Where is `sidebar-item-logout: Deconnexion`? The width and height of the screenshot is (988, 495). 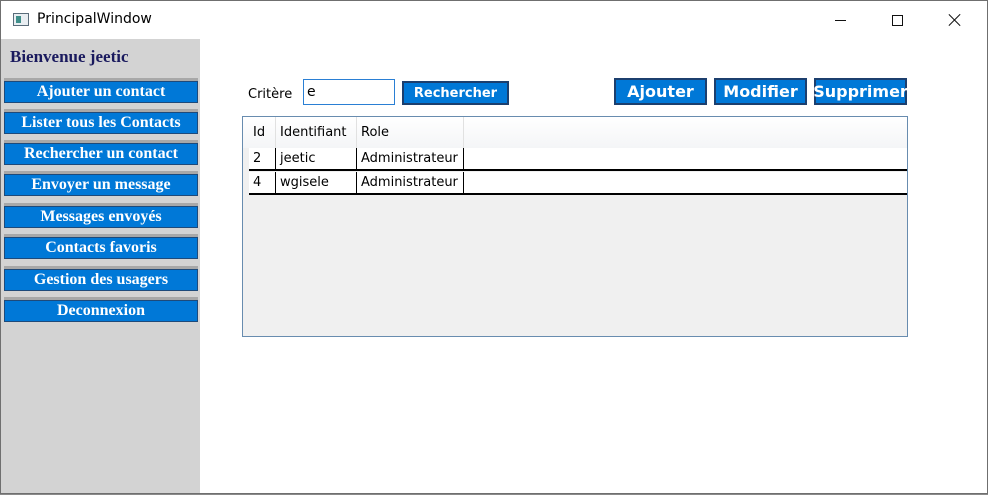
sidebar-item-logout: Deconnexion is located at coordinates (101, 311).